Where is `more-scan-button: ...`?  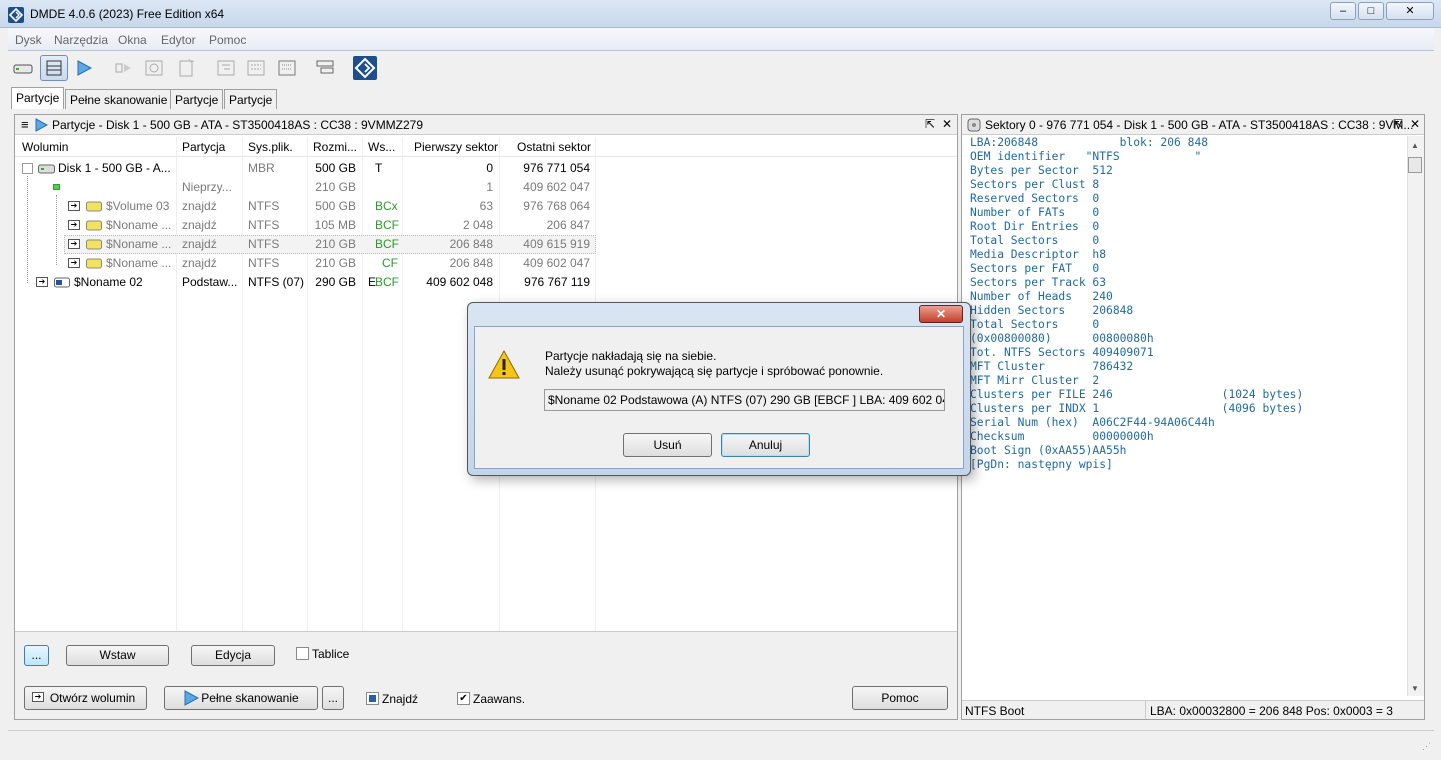 more-scan-button: ... is located at coordinates (333, 698).